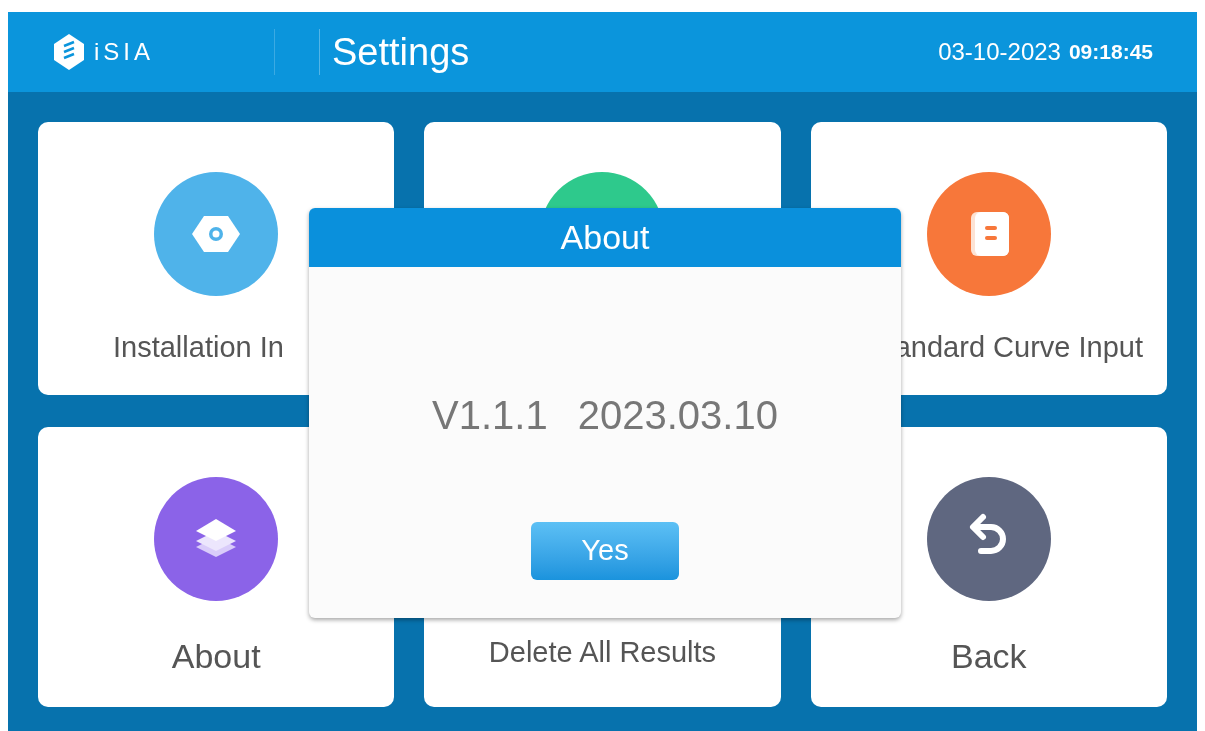 The image size is (1205, 731). What do you see at coordinates (989, 656) in the screenshot?
I see `tile-label: Back` at bounding box center [989, 656].